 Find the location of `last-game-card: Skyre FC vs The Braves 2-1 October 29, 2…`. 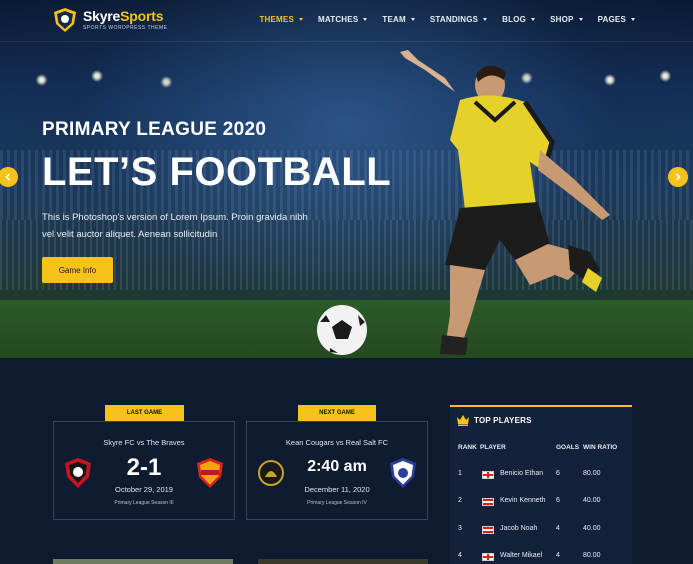

last-game-card: Skyre FC vs The Braves 2-1 October 29, 2… is located at coordinates (144, 470).